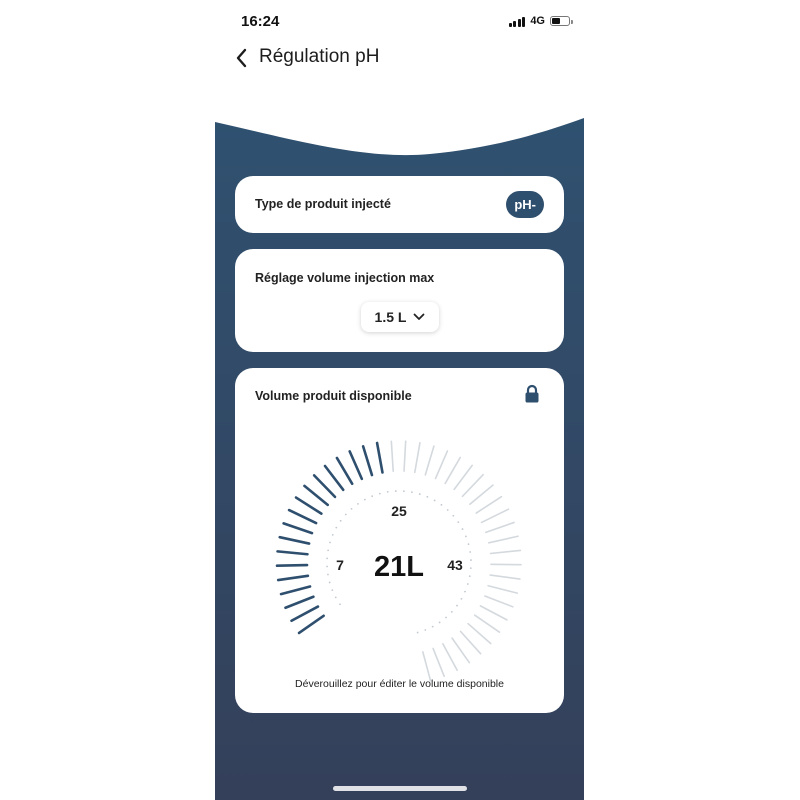 This screenshot has height=800, width=800. I want to click on chevron-down-icon, so click(419, 316).